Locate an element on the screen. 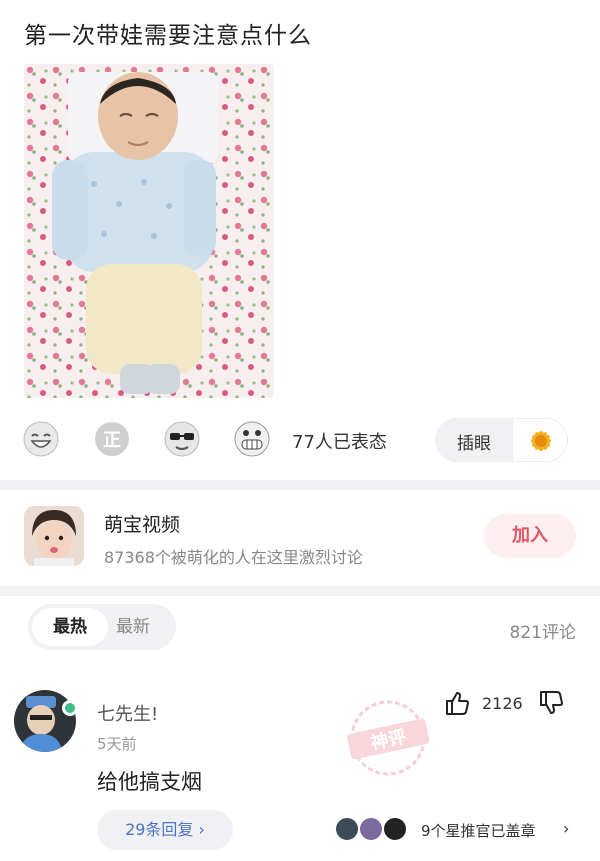 Image resolution: width=600 pixels, height=861 pixels. grinning-face-icon is located at coordinates (252, 439).